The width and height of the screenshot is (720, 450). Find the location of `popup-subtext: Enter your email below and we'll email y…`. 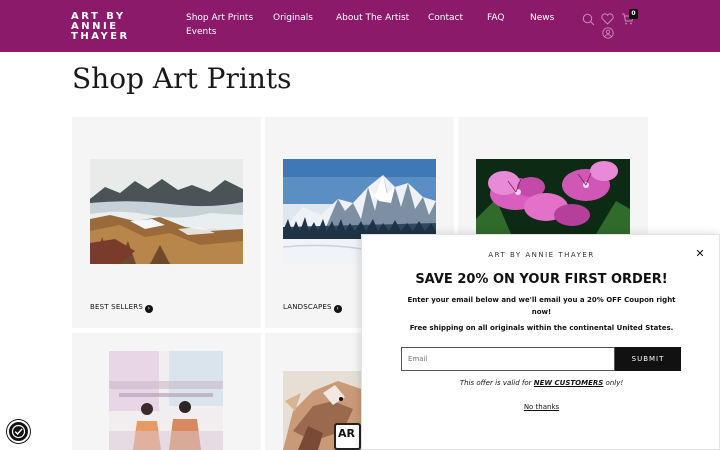

popup-subtext: Enter your email below and we'll email y… is located at coordinates (541, 306).